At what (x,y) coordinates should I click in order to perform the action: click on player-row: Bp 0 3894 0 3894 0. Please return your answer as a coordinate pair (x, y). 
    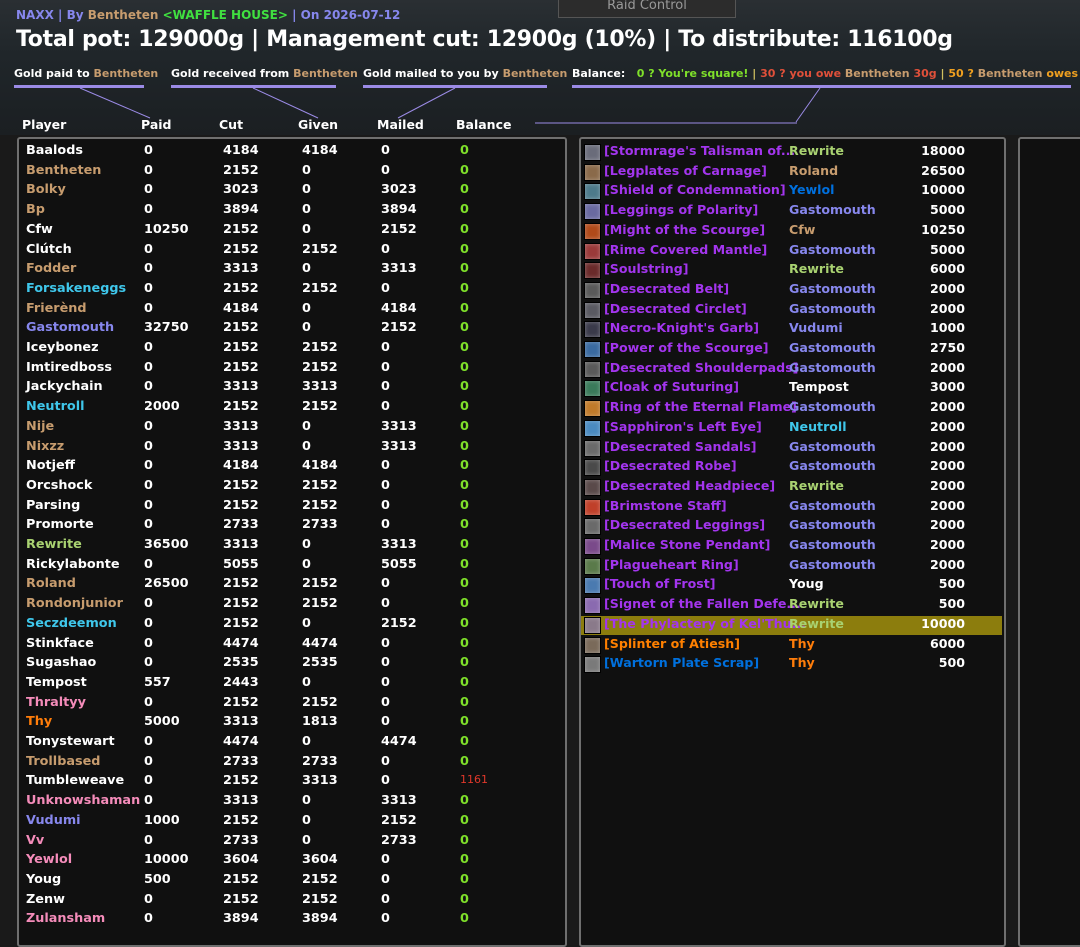
    Looking at the image, I should click on (289, 212).